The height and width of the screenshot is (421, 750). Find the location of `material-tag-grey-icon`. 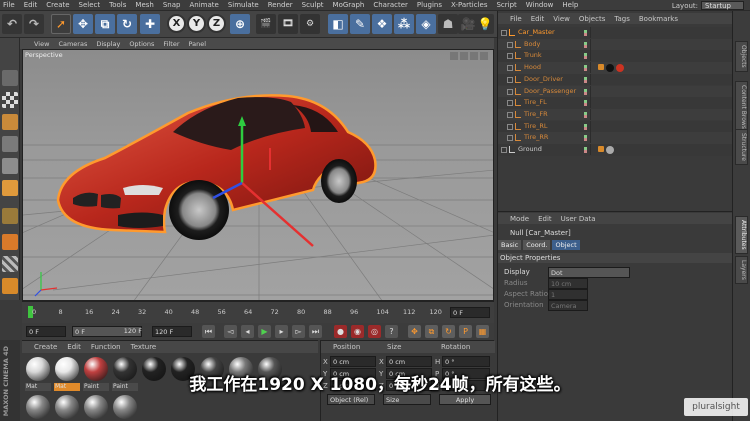

material-tag-grey-icon is located at coordinates (610, 150).